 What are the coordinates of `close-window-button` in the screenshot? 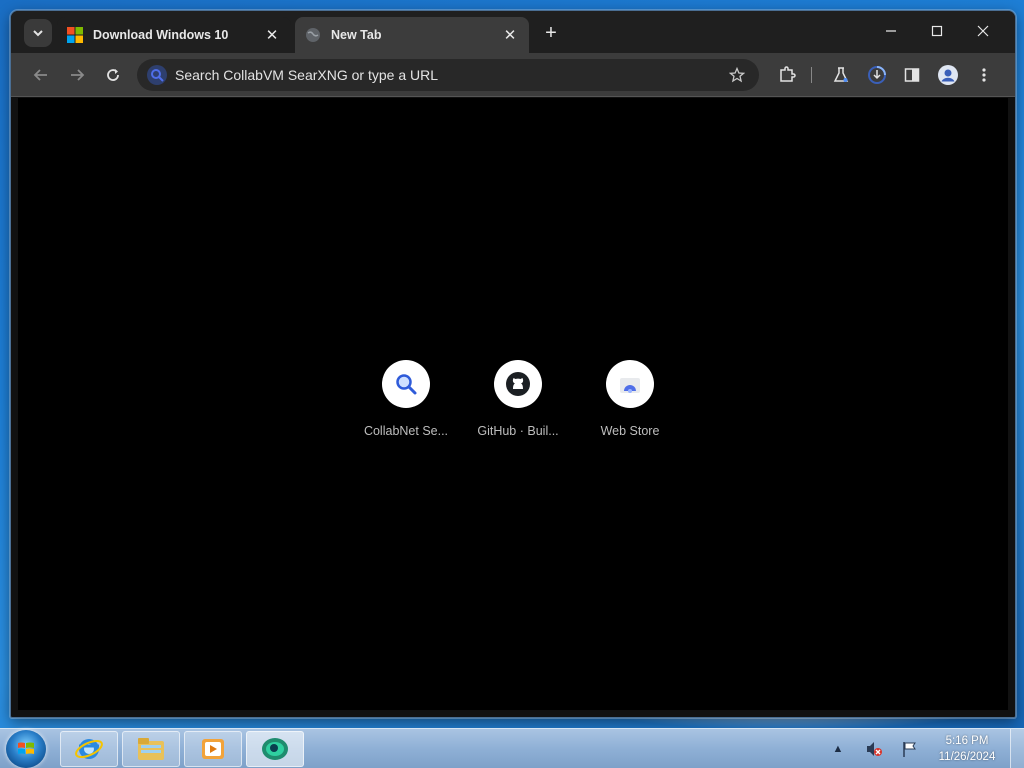 It's located at (983, 31).